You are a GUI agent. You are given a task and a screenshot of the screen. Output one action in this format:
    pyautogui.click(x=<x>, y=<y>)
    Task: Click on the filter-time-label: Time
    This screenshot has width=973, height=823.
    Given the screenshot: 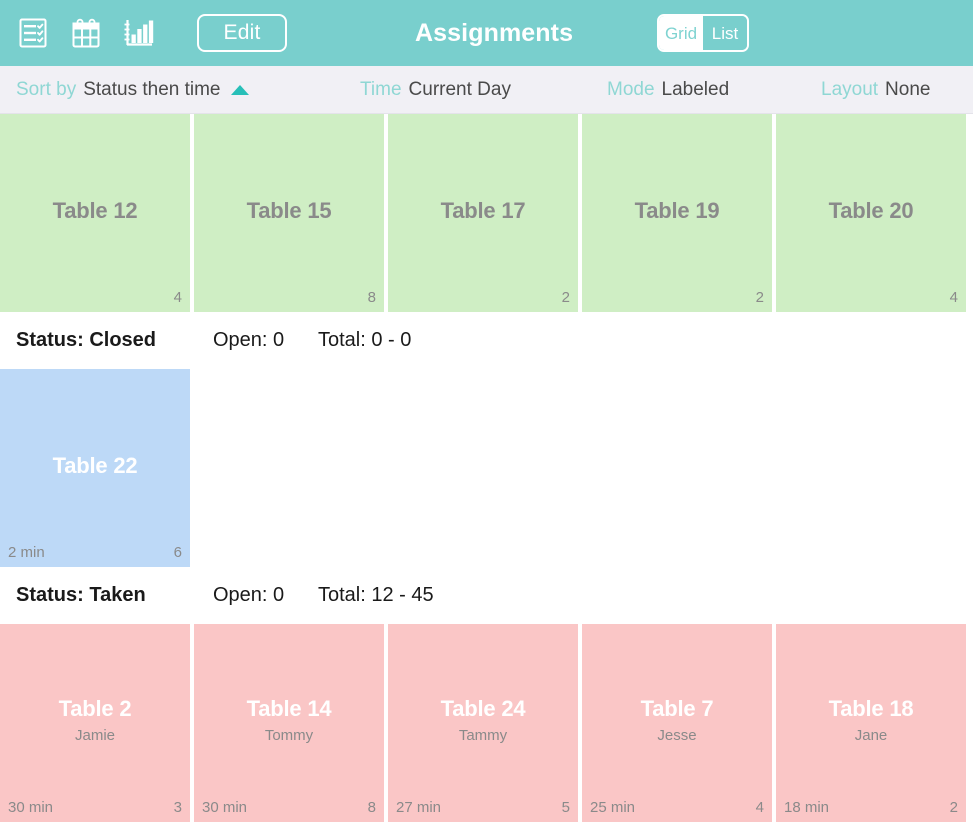 What is the action you would take?
    pyautogui.click(x=381, y=89)
    